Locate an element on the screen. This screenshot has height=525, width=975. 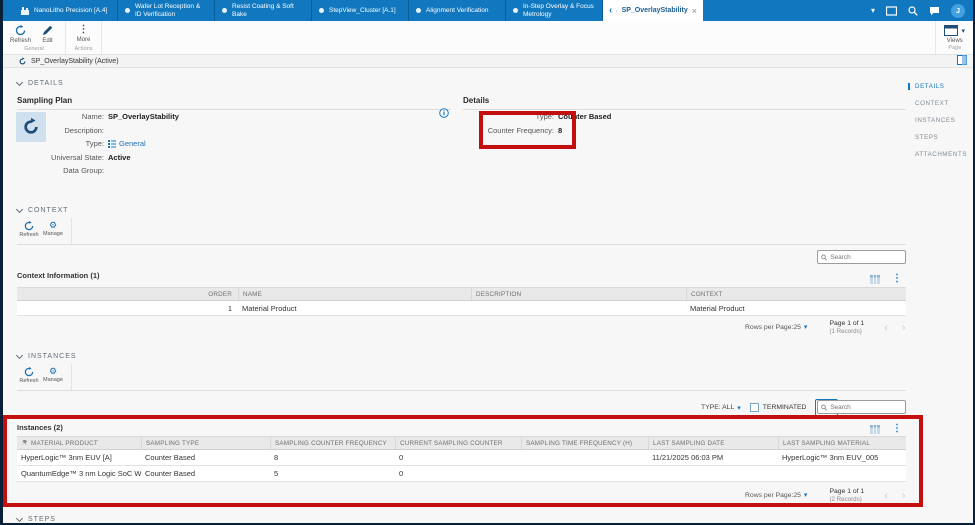
section-instances: INSTANCES is located at coordinates (46, 355).